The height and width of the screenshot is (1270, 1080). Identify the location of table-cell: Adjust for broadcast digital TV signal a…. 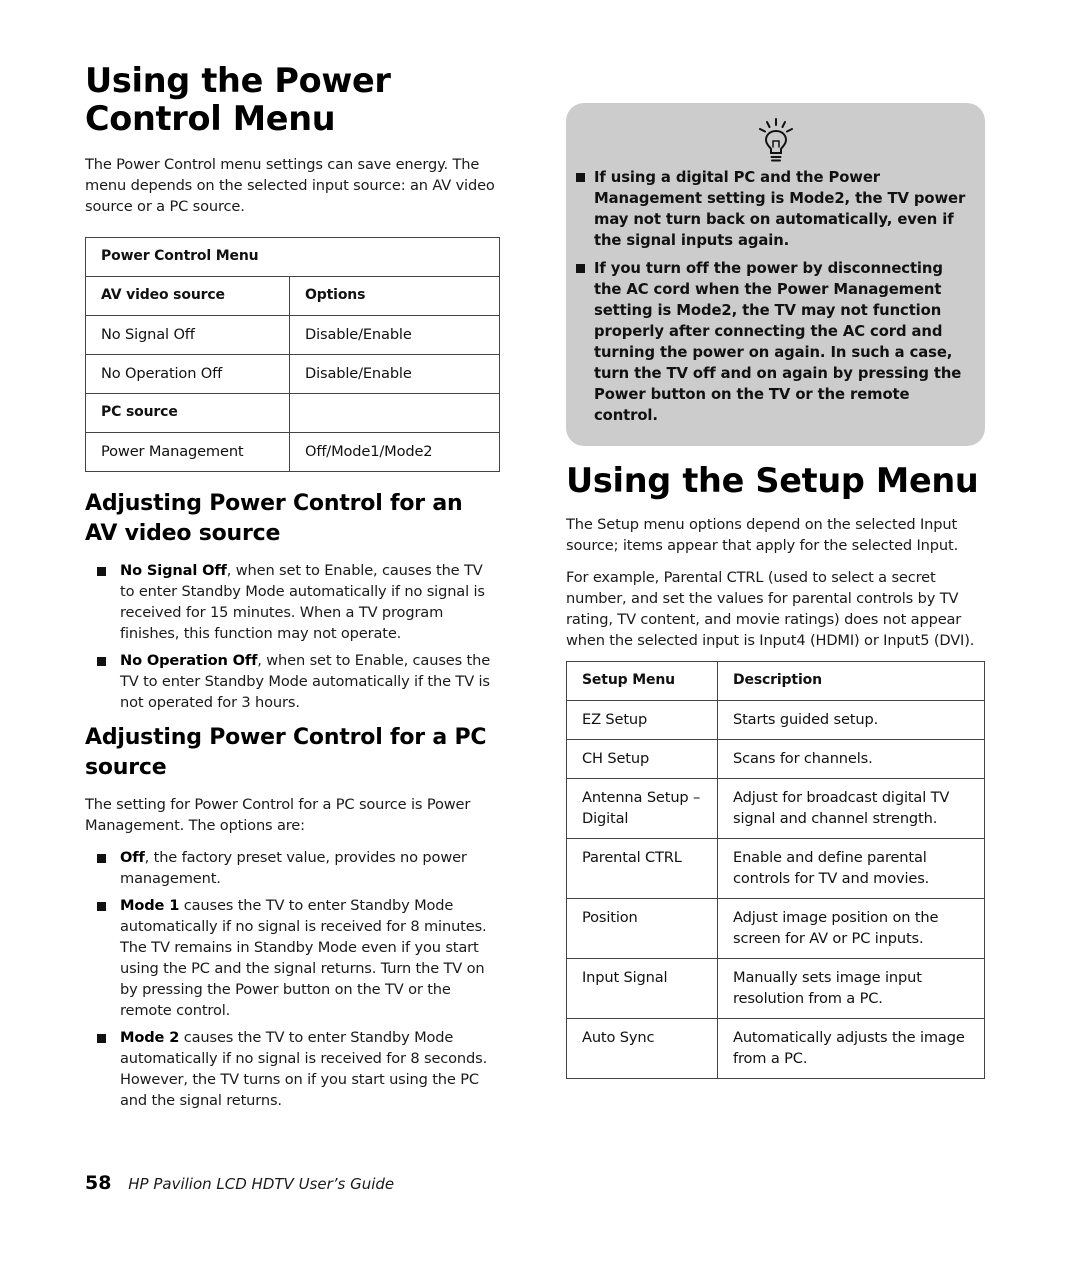
(851, 808).